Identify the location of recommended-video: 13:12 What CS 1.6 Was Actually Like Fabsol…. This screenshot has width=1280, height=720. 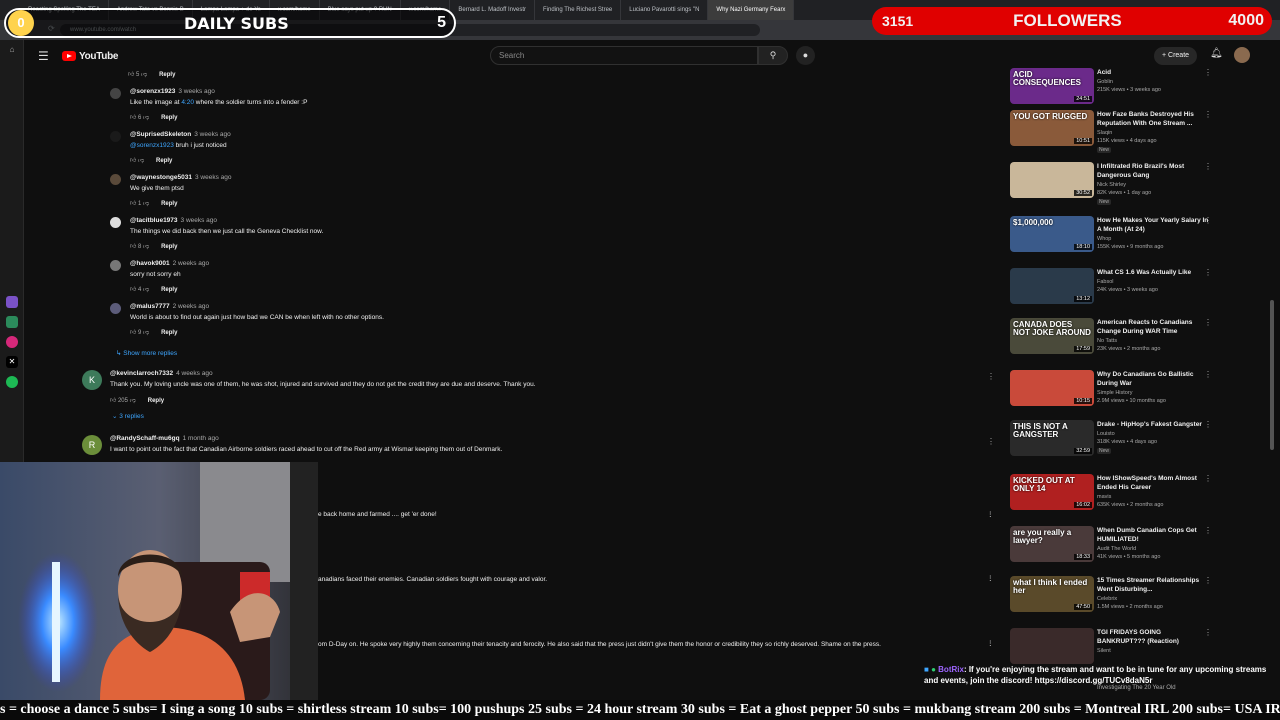
(1113, 293).